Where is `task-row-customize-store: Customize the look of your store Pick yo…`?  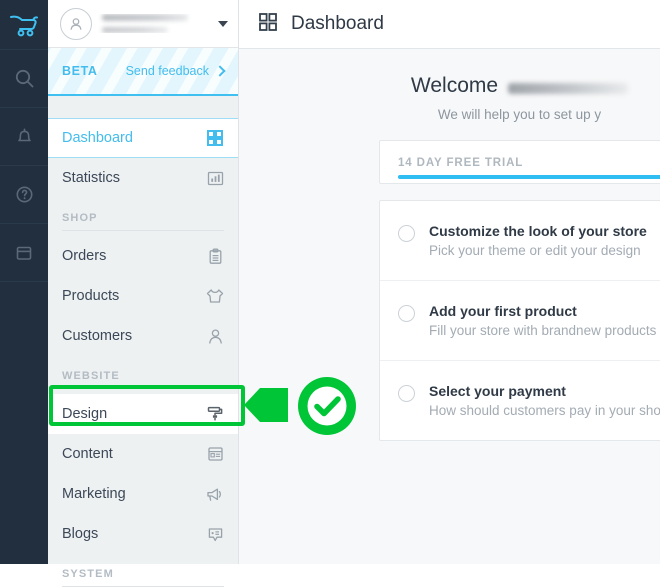
task-row-customize-store: Customize the look of your store Pick yo… is located at coordinates (520, 241).